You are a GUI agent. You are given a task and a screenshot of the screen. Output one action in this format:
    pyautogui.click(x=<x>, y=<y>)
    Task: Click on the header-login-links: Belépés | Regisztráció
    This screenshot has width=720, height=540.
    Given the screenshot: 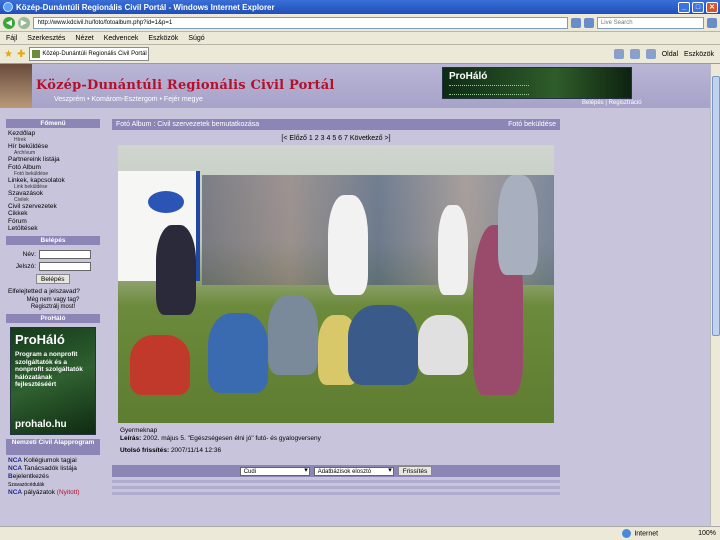 What is the action you would take?
    pyautogui.click(x=612, y=103)
    